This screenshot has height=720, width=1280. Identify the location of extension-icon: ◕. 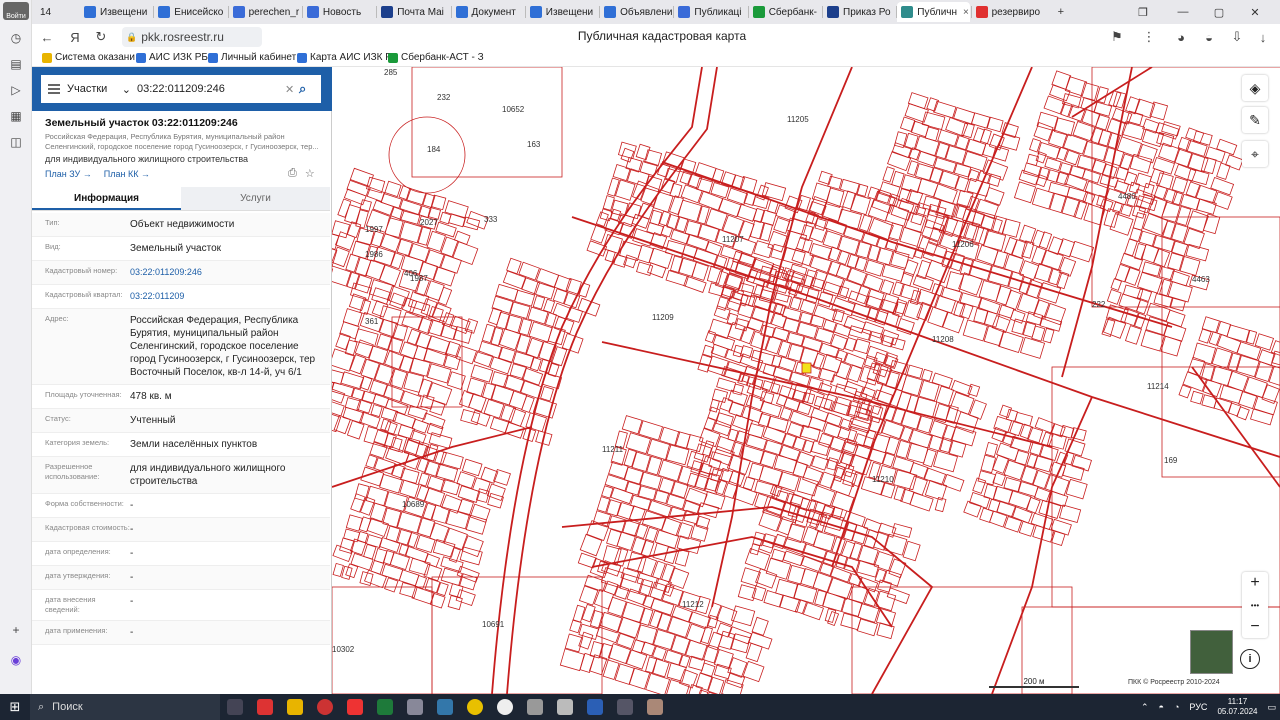
(1181, 37).